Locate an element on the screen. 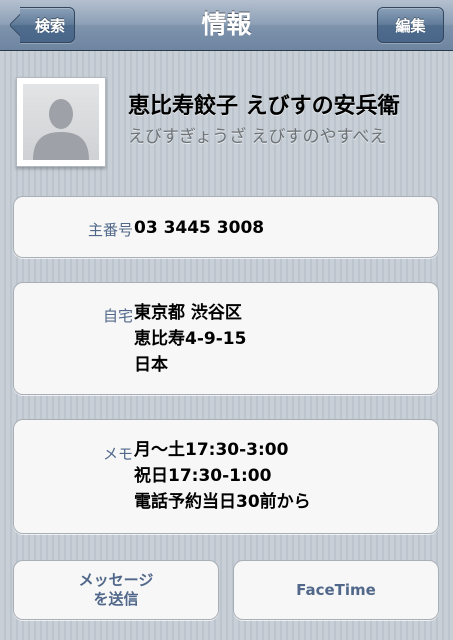 The height and width of the screenshot is (640, 453). address-value: 東京都 渋谷区 恵比寿4-9-15 日本 is located at coordinates (190, 339).